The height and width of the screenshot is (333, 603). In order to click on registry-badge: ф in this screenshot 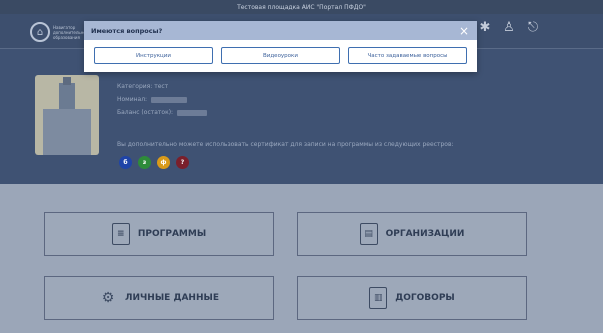, I will do `click(163, 162)`.